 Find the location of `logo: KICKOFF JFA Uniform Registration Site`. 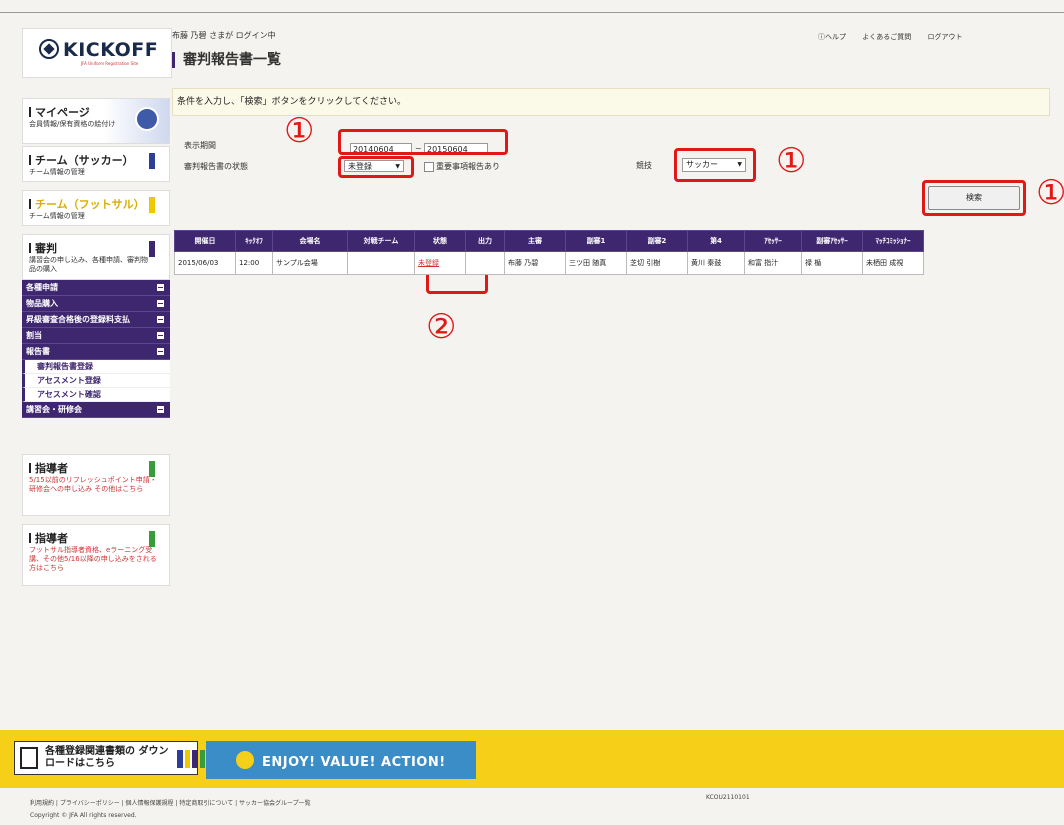

logo: KICKOFF JFA Uniform Registration Site is located at coordinates (97, 53).